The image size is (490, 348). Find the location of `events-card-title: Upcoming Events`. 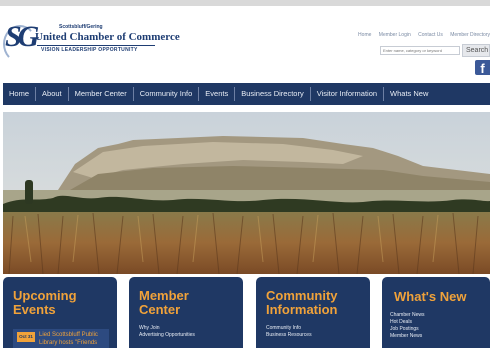

events-card-title: Upcoming Events is located at coordinates (45, 303).